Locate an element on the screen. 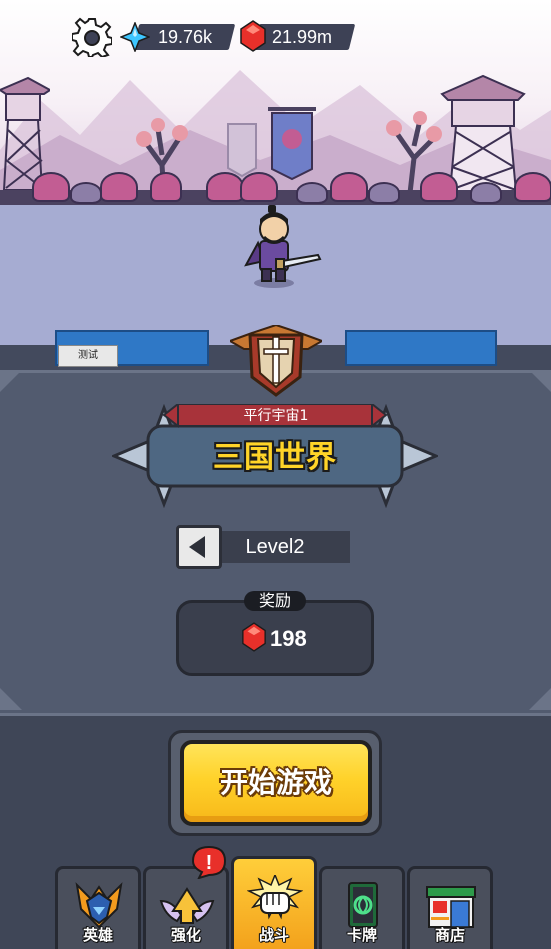 The height and width of the screenshot is (949, 551). ruby-count: 21.99m is located at coordinates (302, 37).